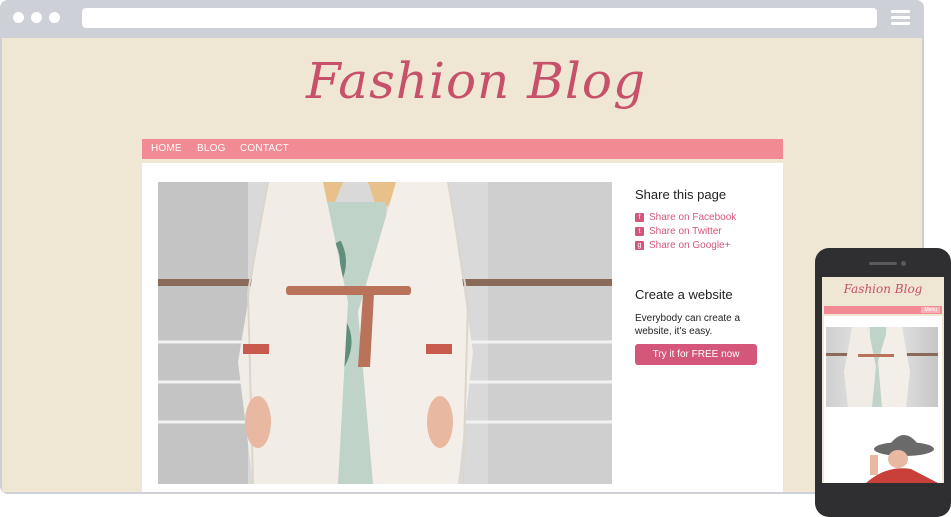 The width and height of the screenshot is (951, 517). I want to click on mobile-screen: Fashion Blog Menu, so click(883, 380).